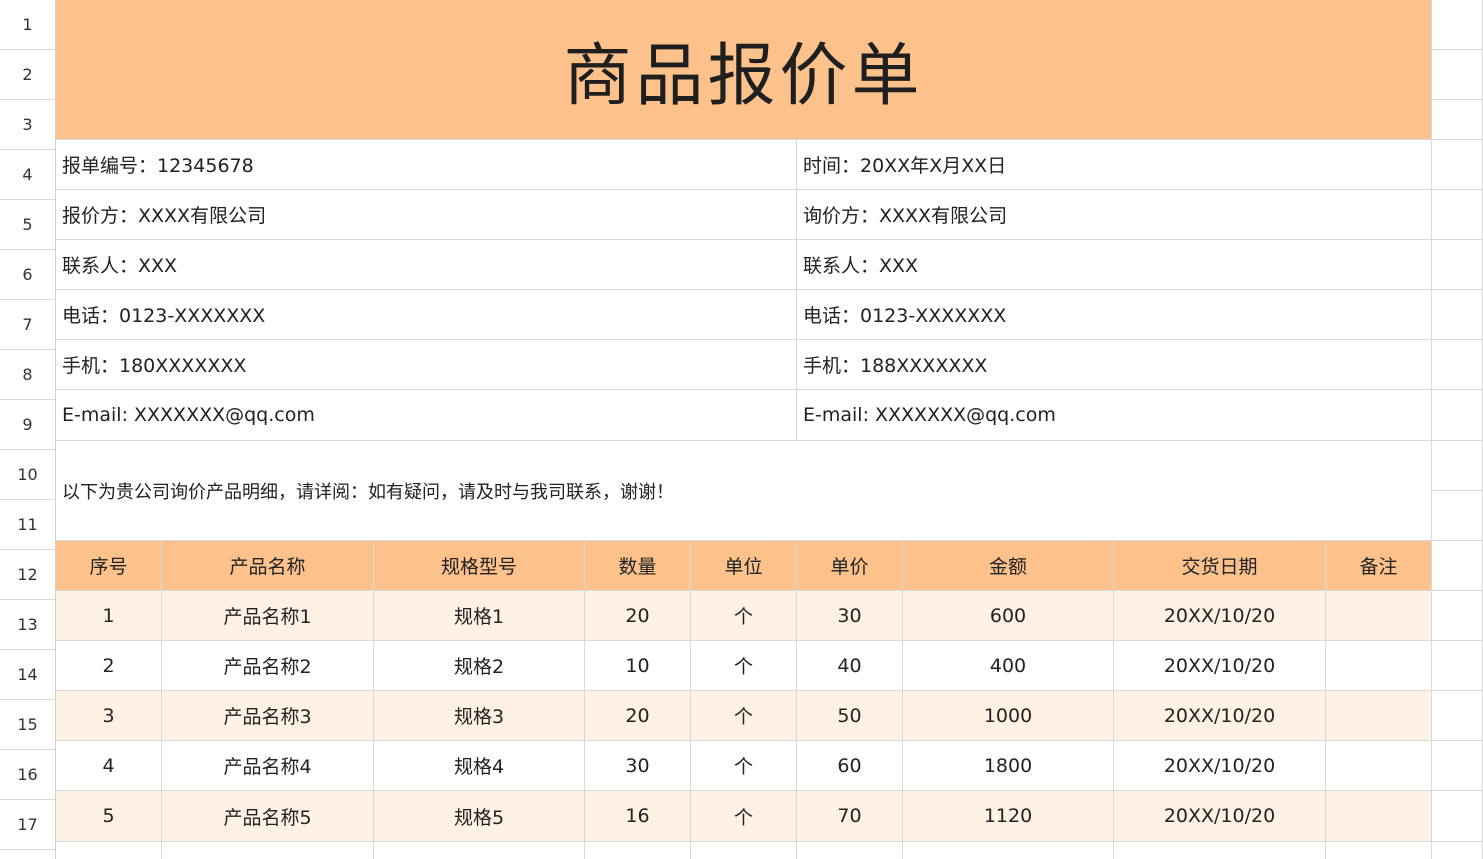 The height and width of the screenshot is (859, 1483). What do you see at coordinates (1114, 165) in the screenshot?
I see `date-cell: 时间：20XX年X月XX日` at bounding box center [1114, 165].